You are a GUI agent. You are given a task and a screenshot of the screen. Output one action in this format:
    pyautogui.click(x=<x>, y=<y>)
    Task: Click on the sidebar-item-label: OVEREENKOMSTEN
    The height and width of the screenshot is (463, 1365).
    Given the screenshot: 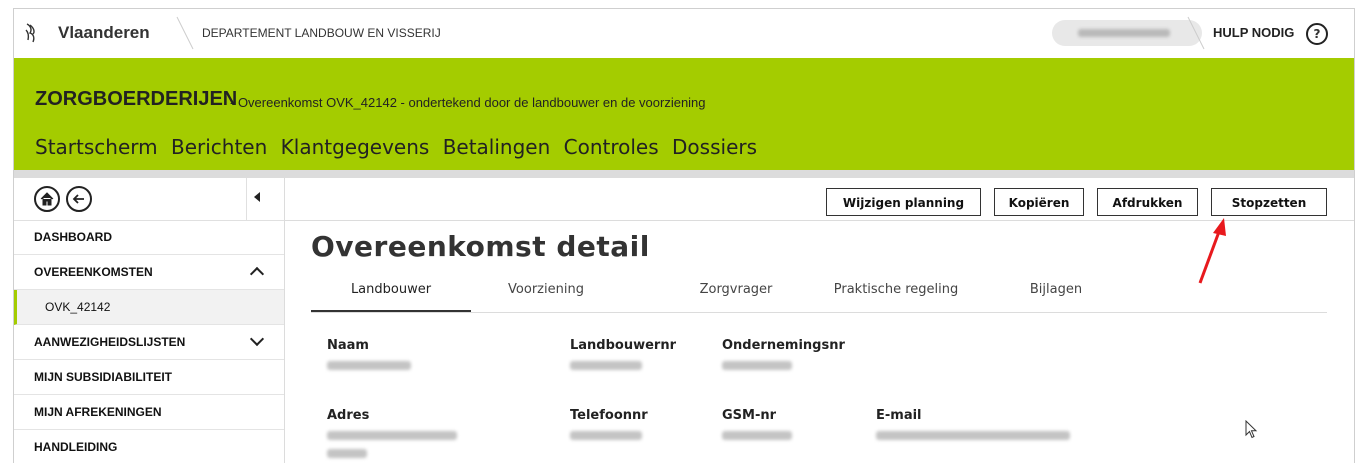 What is the action you would take?
    pyautogui.click(x=93, y=272)
    